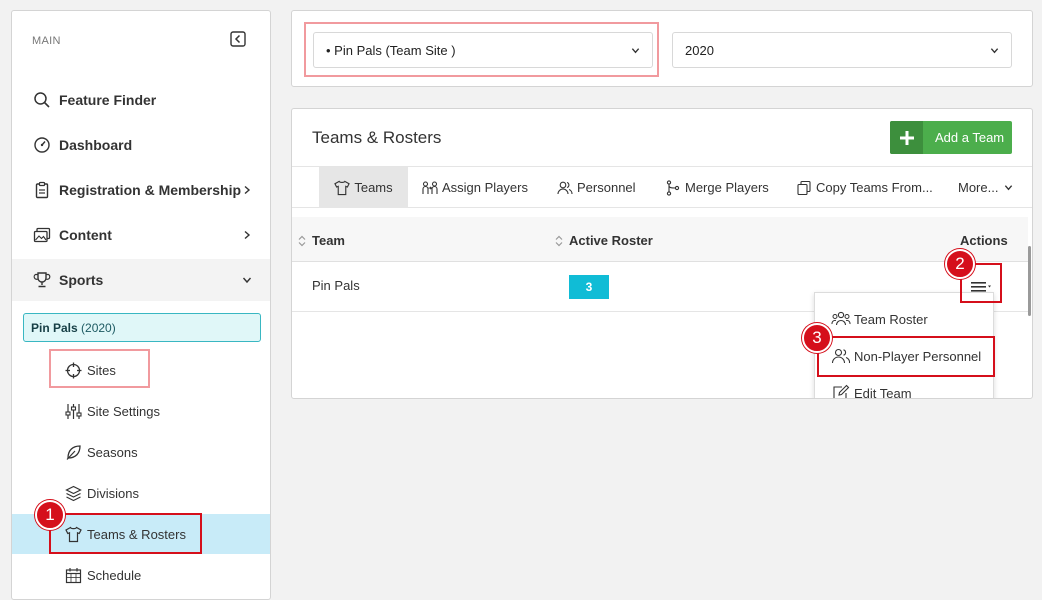 Image resolution: width=1042 pixels, height=600 pixels. Describe the element at coordinates (841, 391) in the screenshot. I see `edit-icon` at that location.